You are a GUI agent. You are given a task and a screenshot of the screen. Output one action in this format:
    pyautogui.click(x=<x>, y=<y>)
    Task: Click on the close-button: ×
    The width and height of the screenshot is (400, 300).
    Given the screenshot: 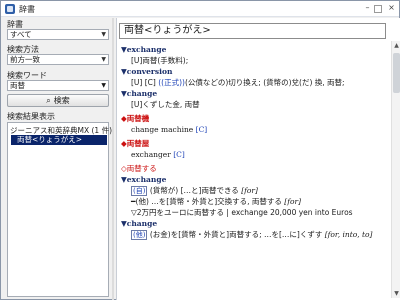 What is the action you would take?
    pyautogui.click(x=391, y=8)
    